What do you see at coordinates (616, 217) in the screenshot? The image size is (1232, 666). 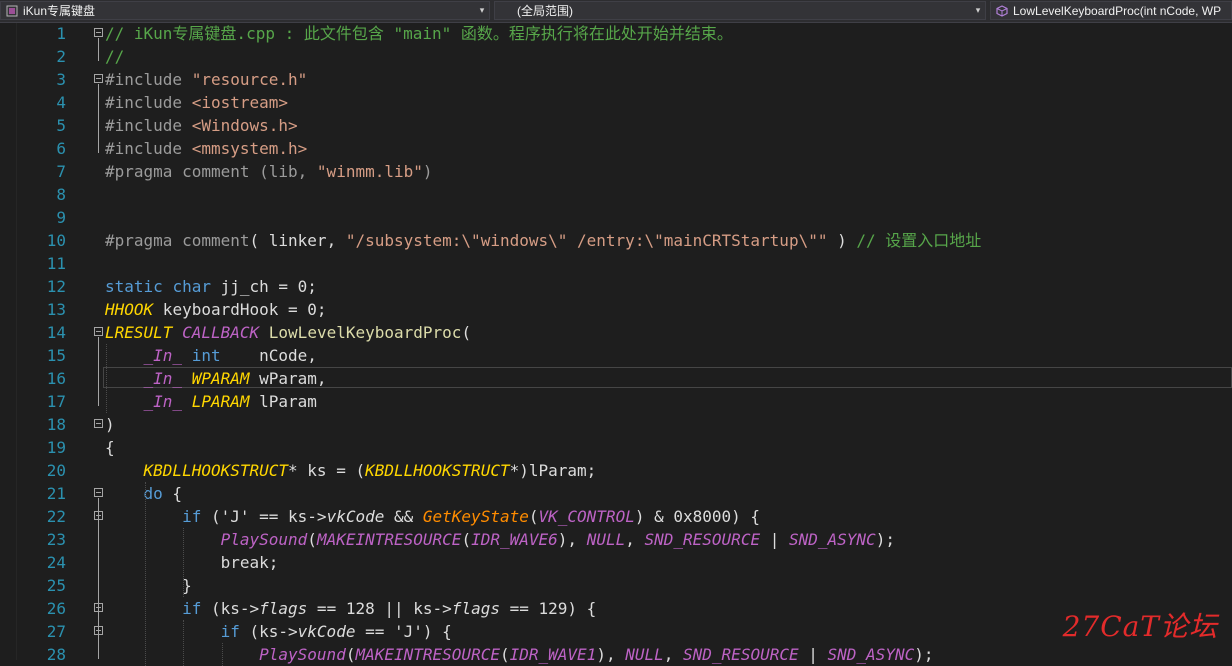 I see `code-line: 9` at bounding box center [616, 217].